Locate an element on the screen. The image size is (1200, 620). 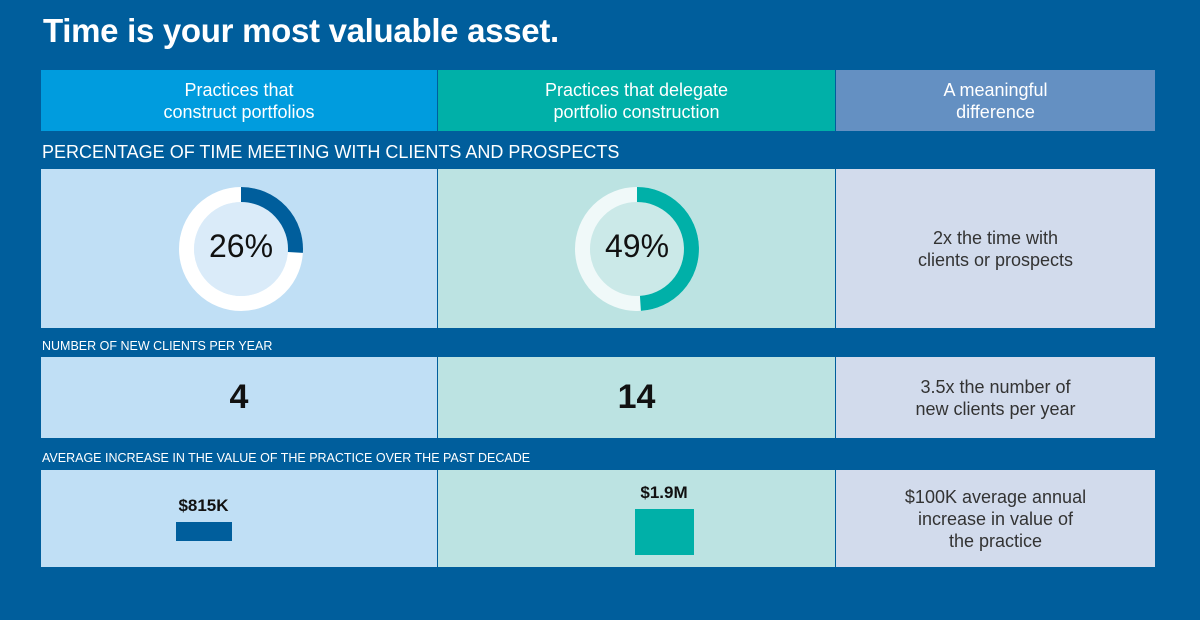
column-header-construct-label: Practices that construct portfolios is located at coordinates (239, 100).